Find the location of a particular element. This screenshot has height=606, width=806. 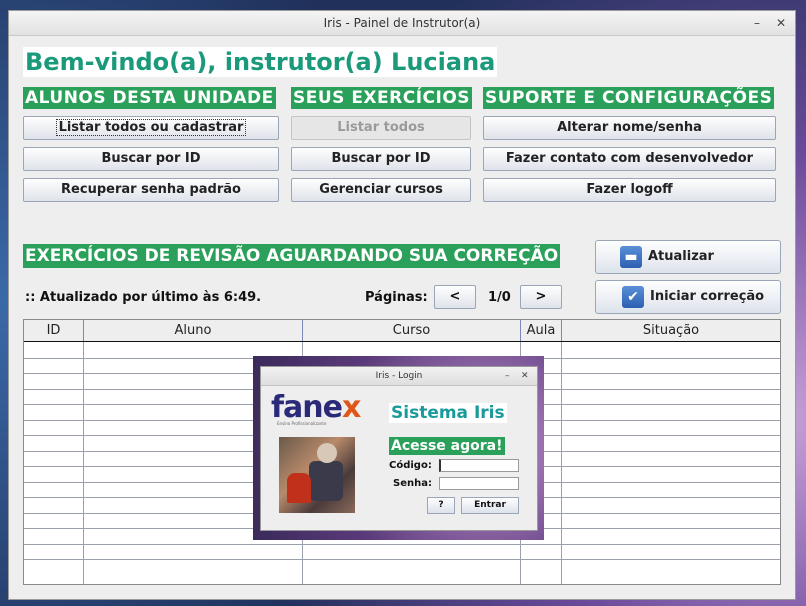

access-now-label: Acesse agora! is located at coordinates (447, 446).